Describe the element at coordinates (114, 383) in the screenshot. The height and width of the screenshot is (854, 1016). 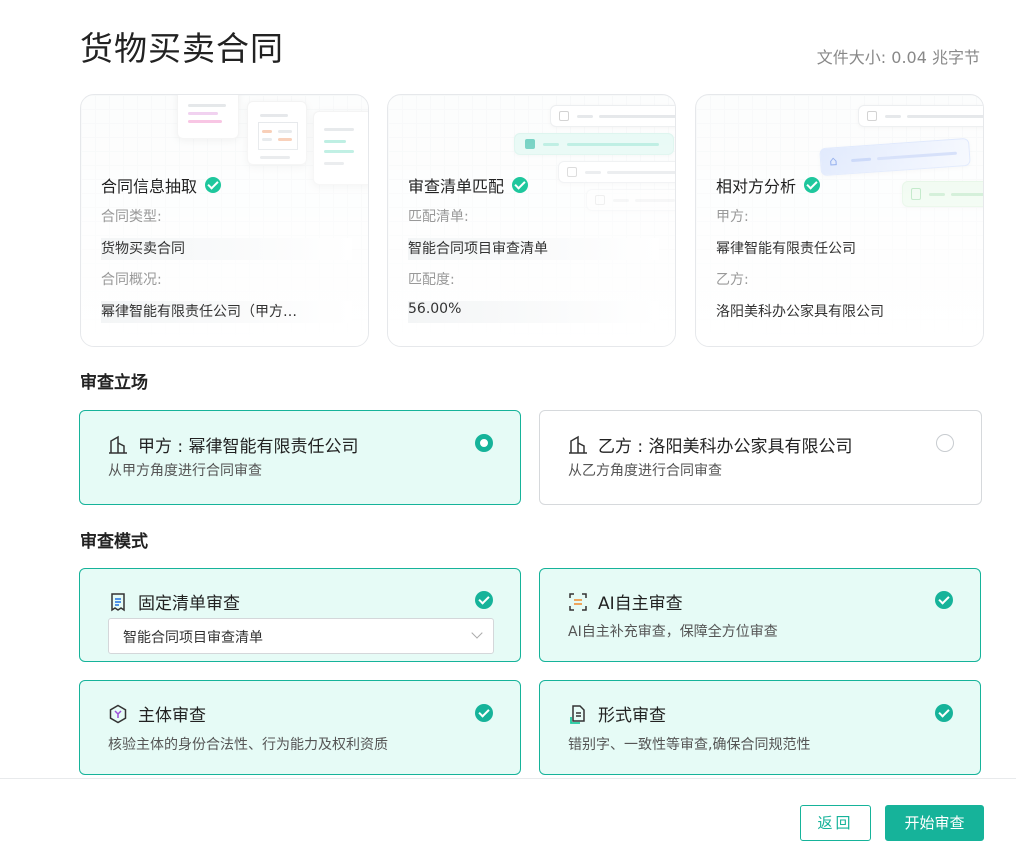
I see `section-title-stance: 审查立场` at that location.